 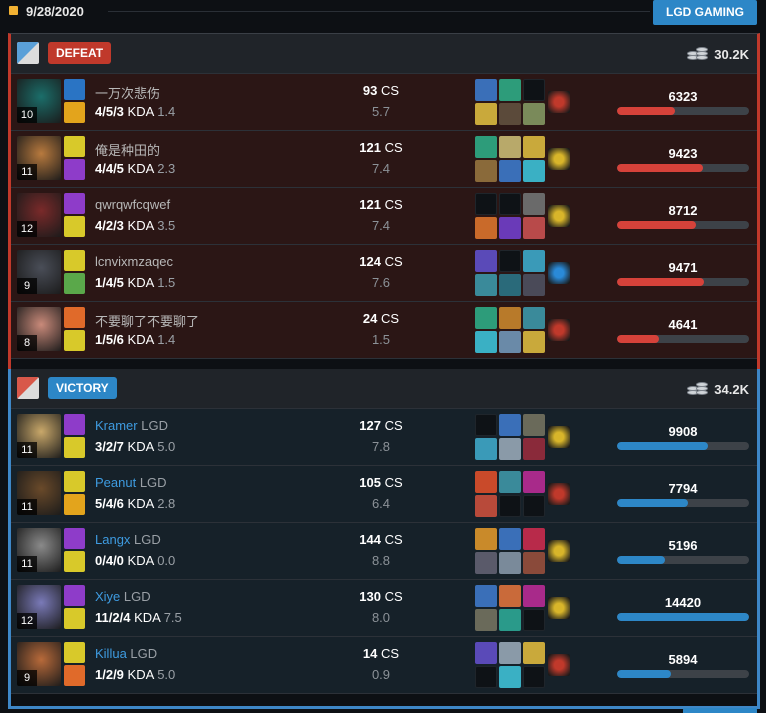 I want to click on player-name: 俺是种田的, so click(x=127, y=149).